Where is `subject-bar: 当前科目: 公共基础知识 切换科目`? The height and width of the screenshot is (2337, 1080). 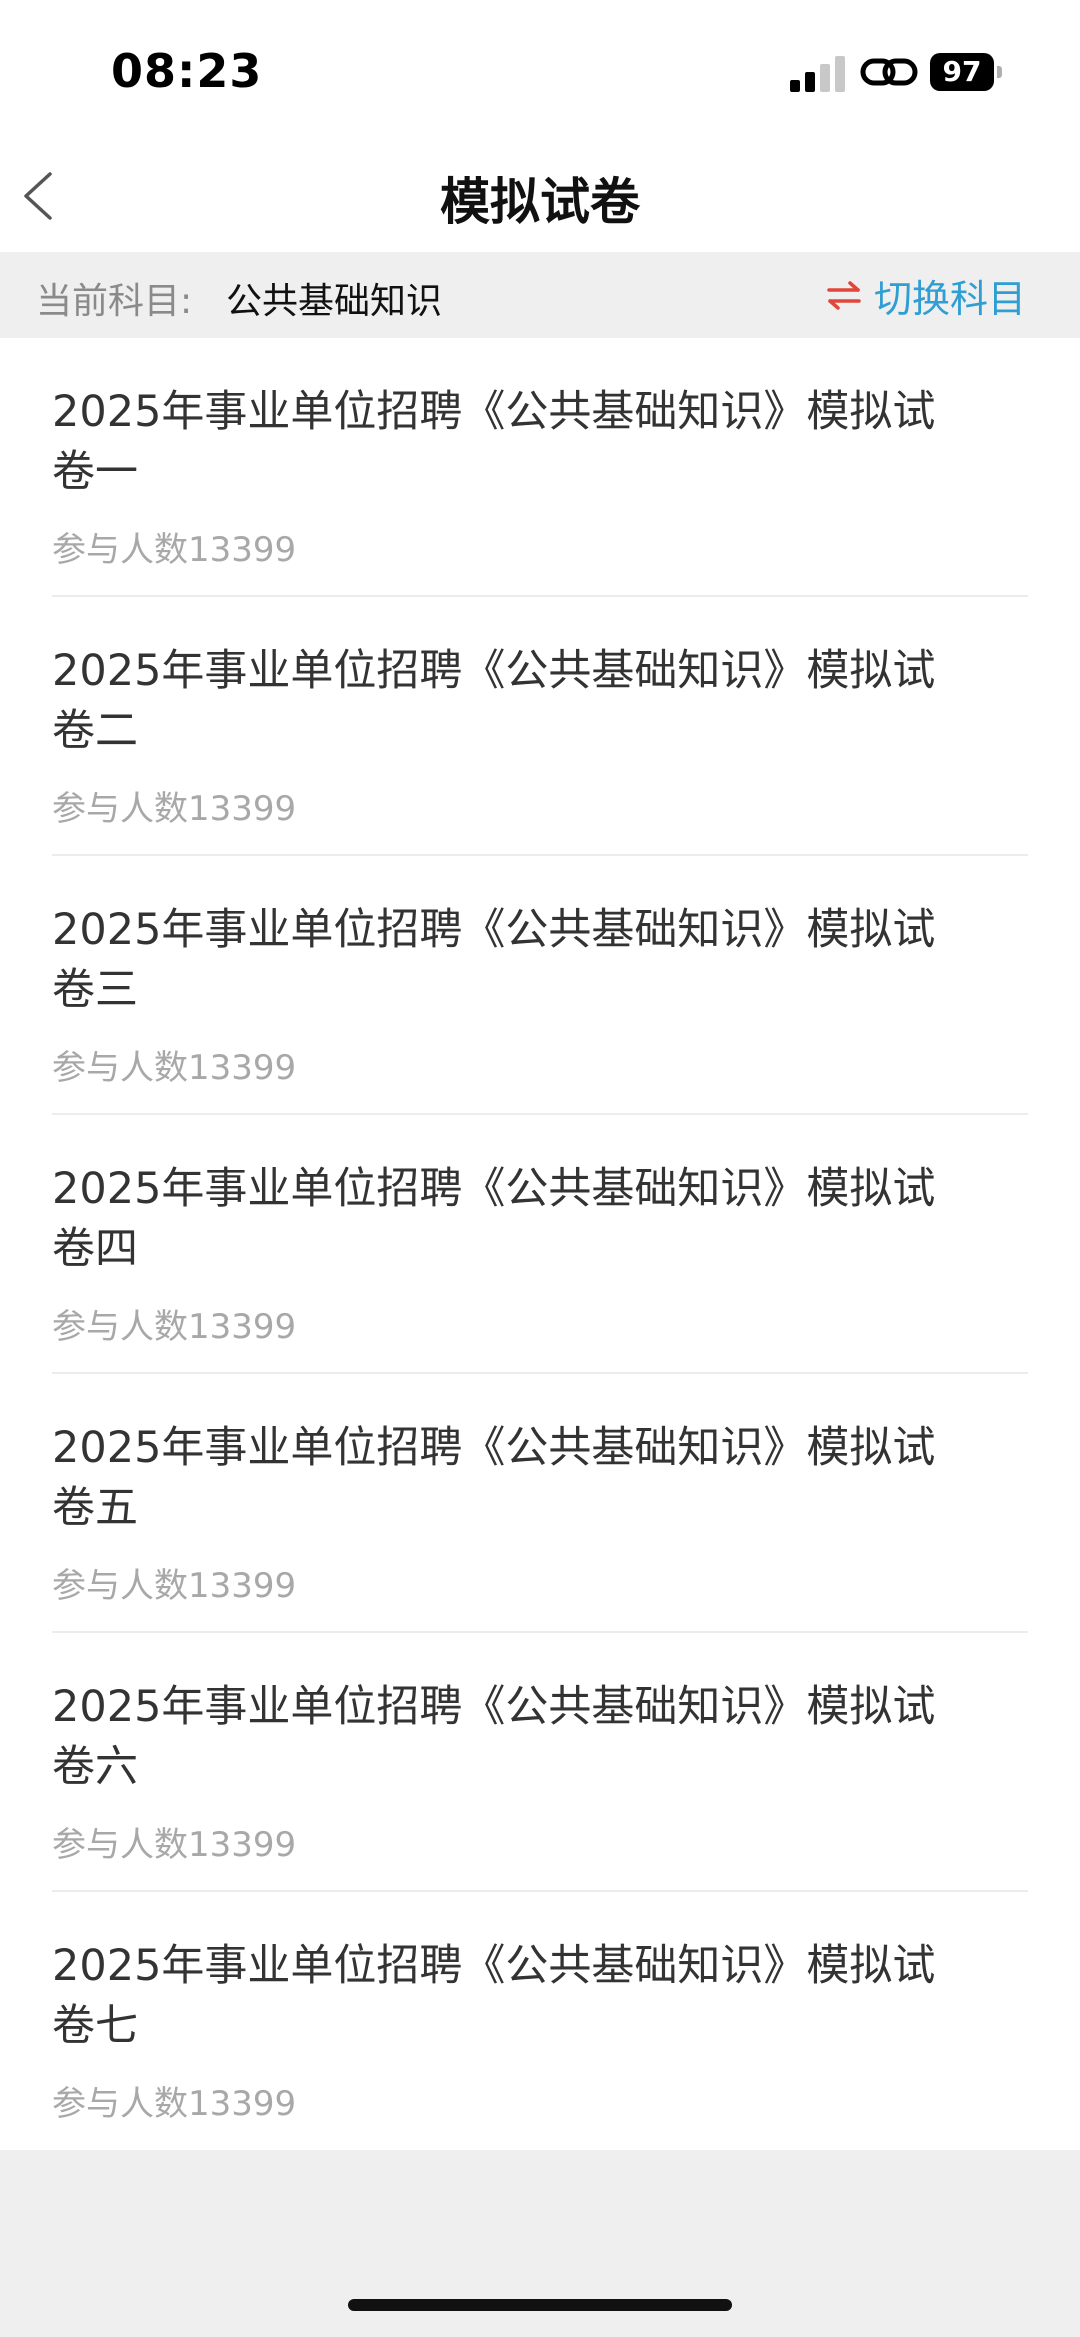 subject-bar: 当前科目: 公共基础知识 切换科目 is located at coordinates (540, 295).